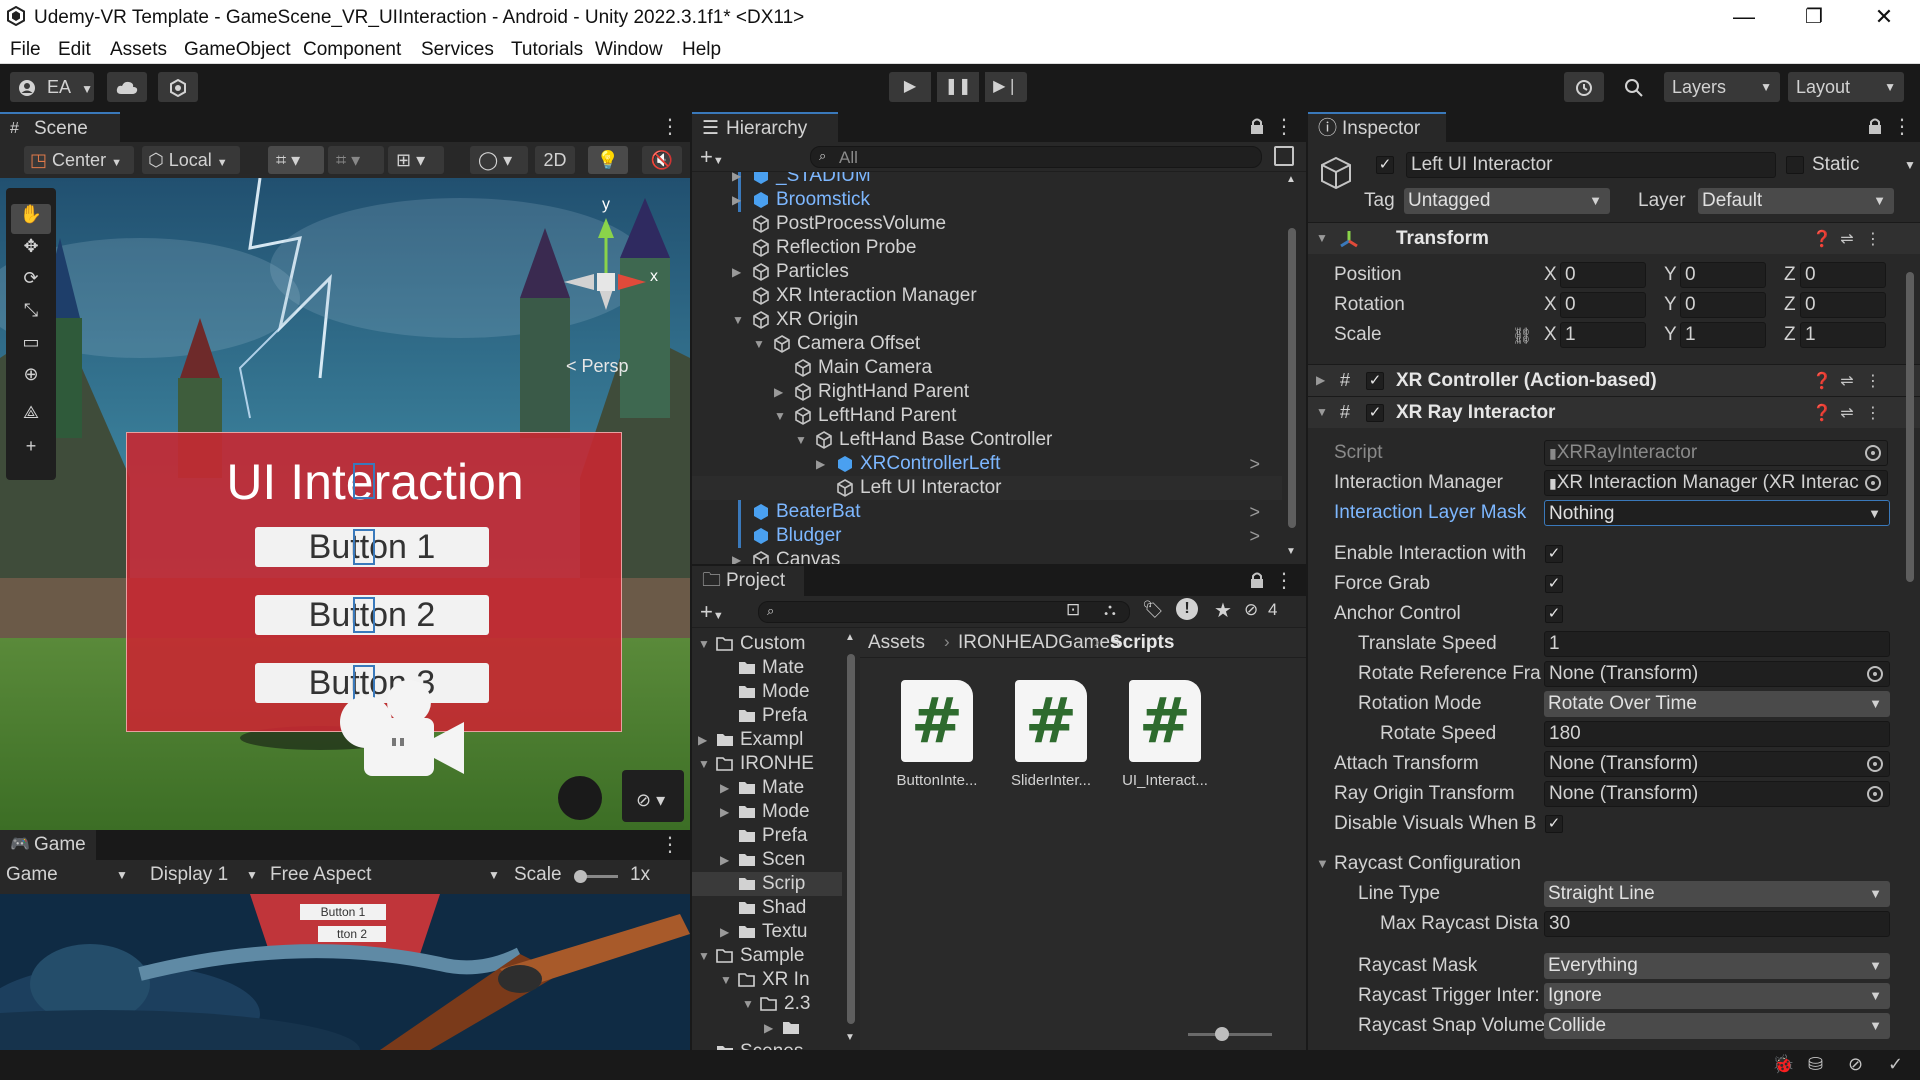 The image size is (1920, 1080). Describe the element at coordinates (767, 716) in the screenshot. I see `project-folder-item: Prefa` at that location.